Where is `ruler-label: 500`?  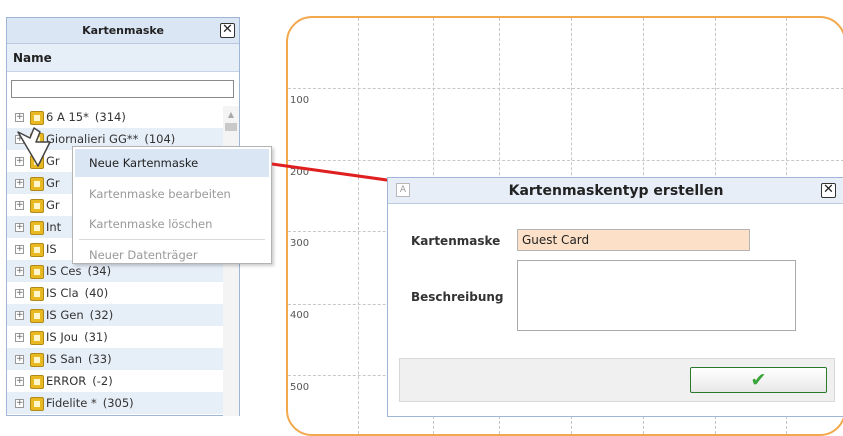 ruler-label: 500 is located at coordinates (300, 387).